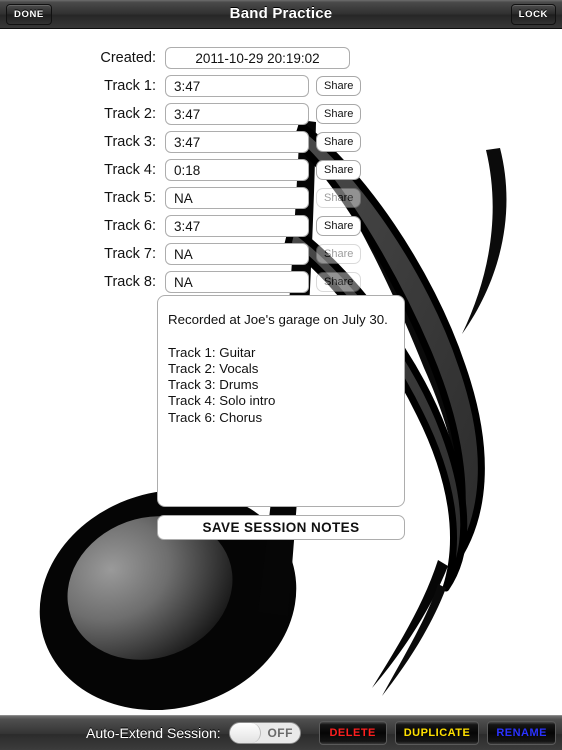 This screenshot has height=750, width=562. I want to click on track-row: Track 8: NA Share, so click(281, 282).